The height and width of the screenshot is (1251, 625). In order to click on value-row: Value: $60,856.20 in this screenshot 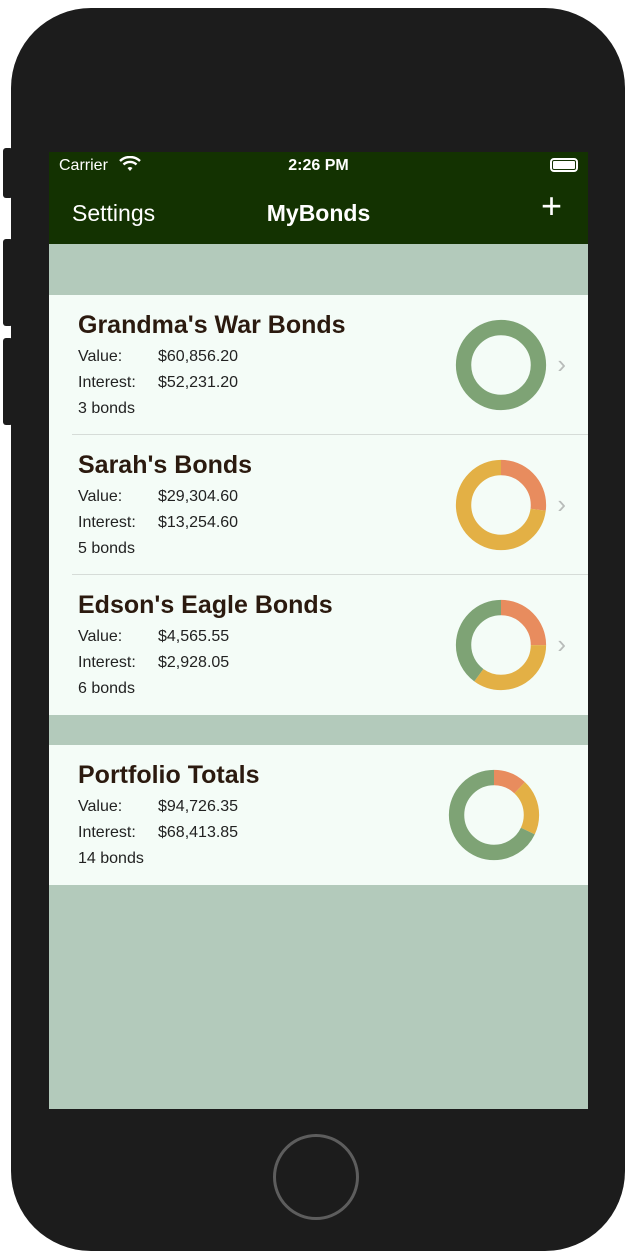, I will do `click(158, 357)`.